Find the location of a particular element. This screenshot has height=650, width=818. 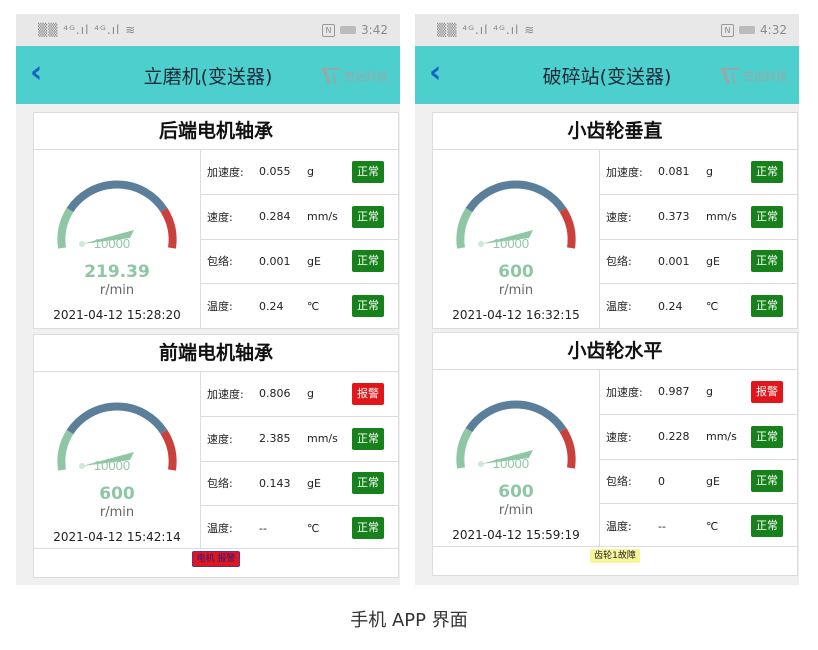

measurement-row-envelope: 包络: 0 gE 正常 is located at coordinates (698, 482).